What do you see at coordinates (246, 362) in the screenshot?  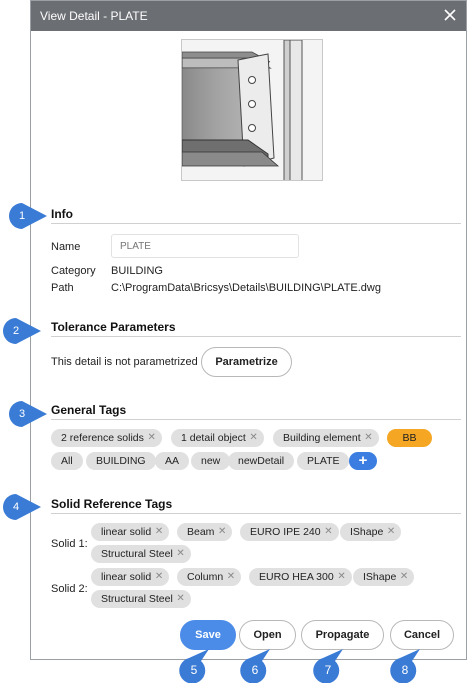 I see `parametrize-button: Parametrize` at bounding box center [246, 362].